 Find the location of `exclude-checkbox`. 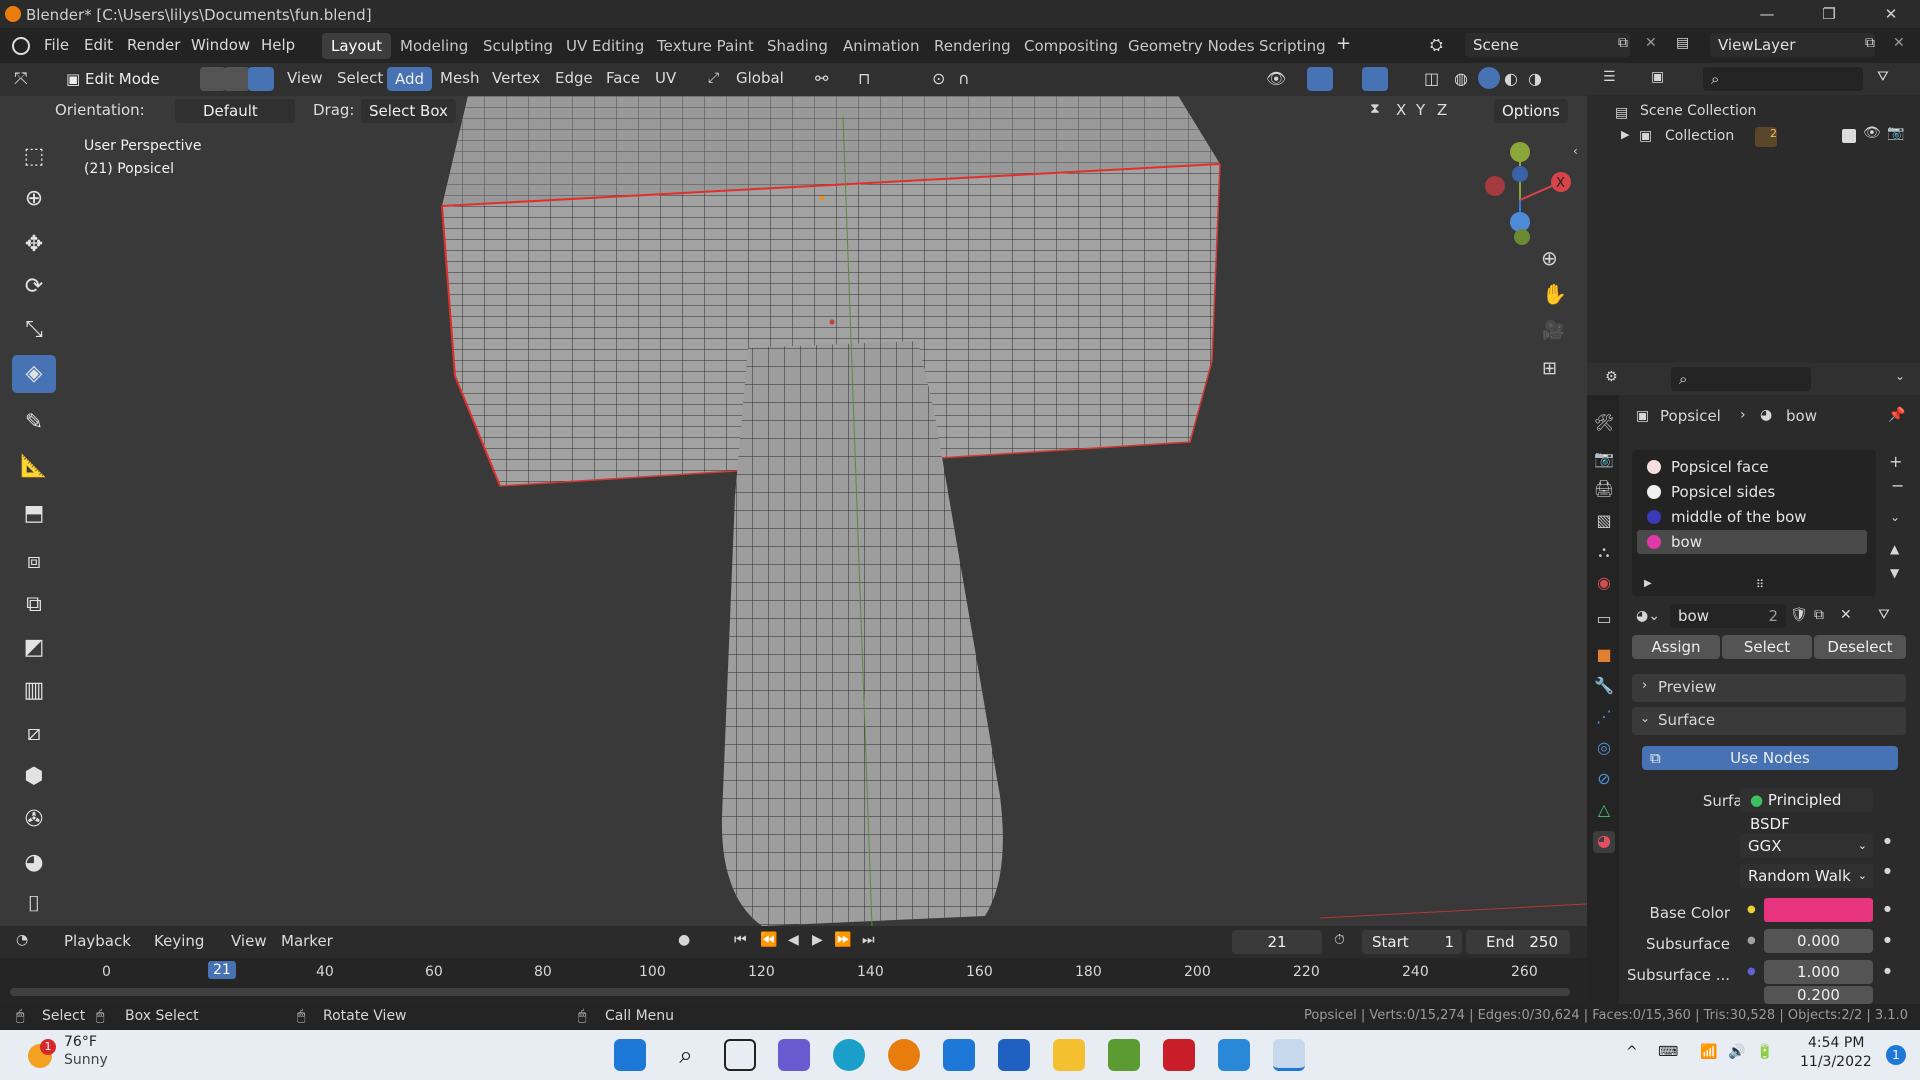

exclude-checkbox is located at coordinates (1849, 136).